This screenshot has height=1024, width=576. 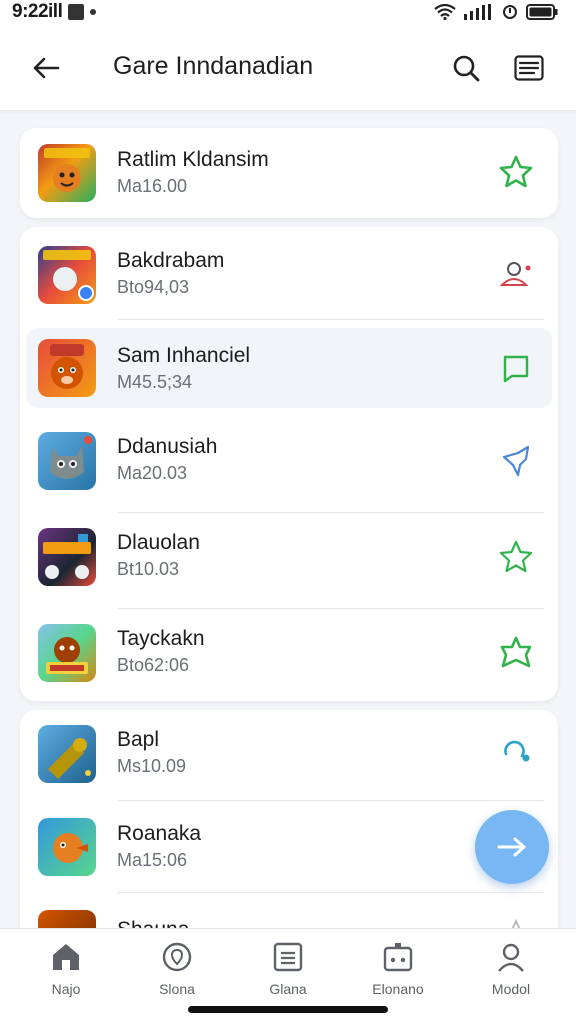 I want to click on list-item: Ratlim Kldansim Ma16.00, so click(x=289, y=173).